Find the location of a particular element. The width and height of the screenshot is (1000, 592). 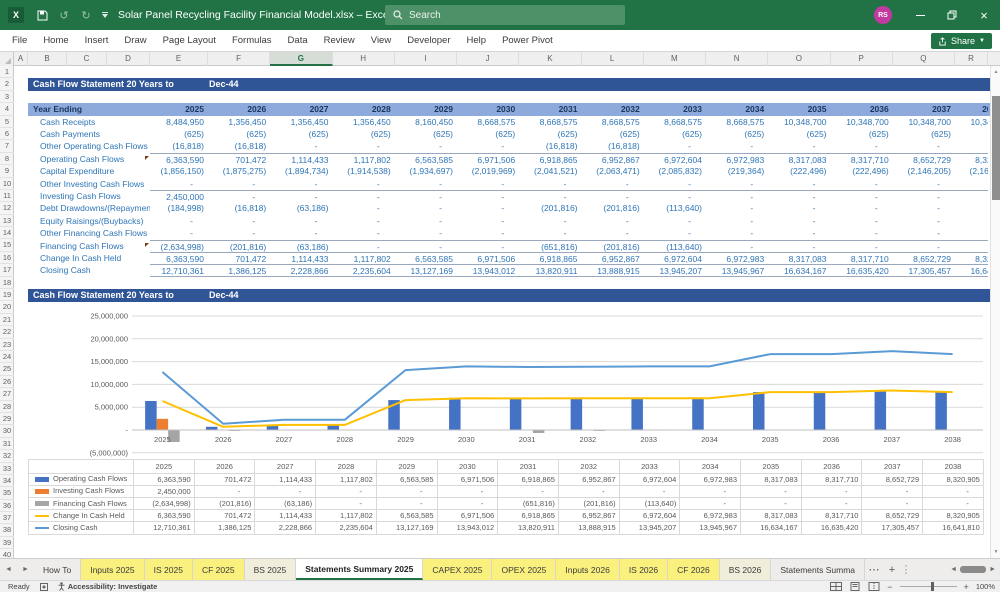

cell-value: 16,635,420 is located at coordinates (861, 270).